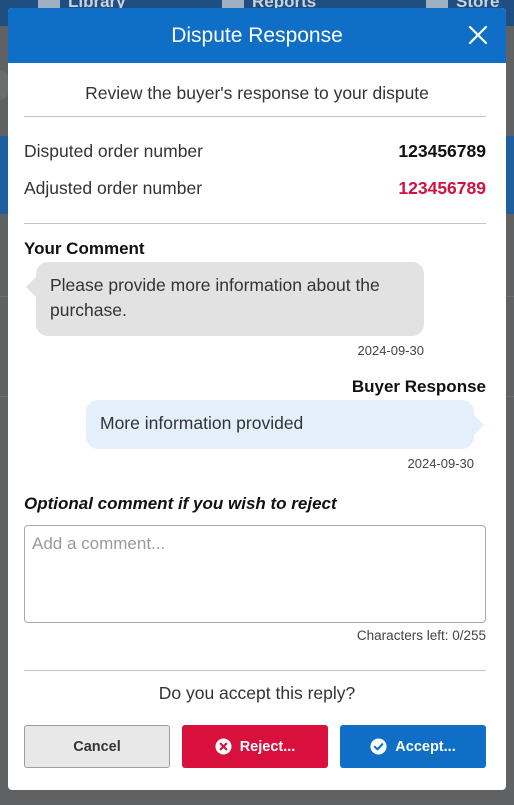  I want to click on characters-left-counter: Characters left: 0/255, so click(421, 635).